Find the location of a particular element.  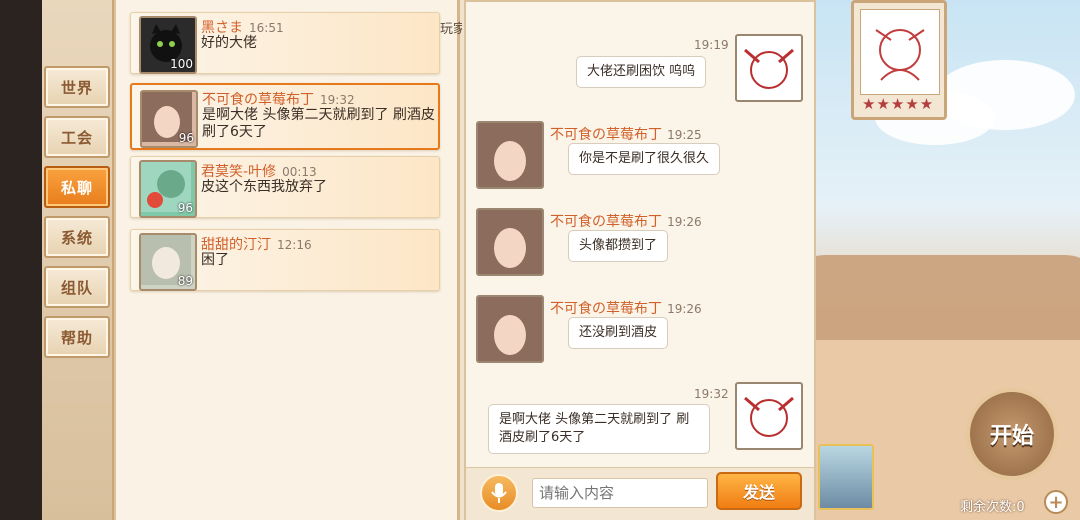

tab-system: 系统 is located at coordinates (77, 237).